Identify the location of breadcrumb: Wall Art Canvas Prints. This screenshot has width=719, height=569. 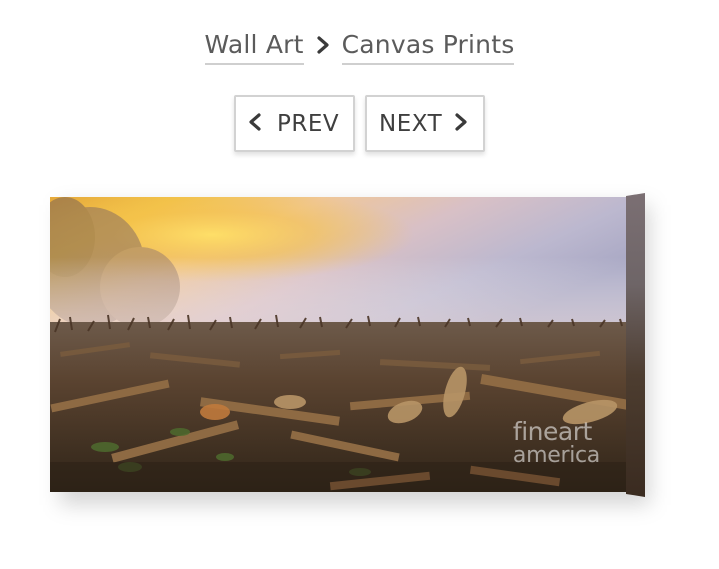
(359, 50).